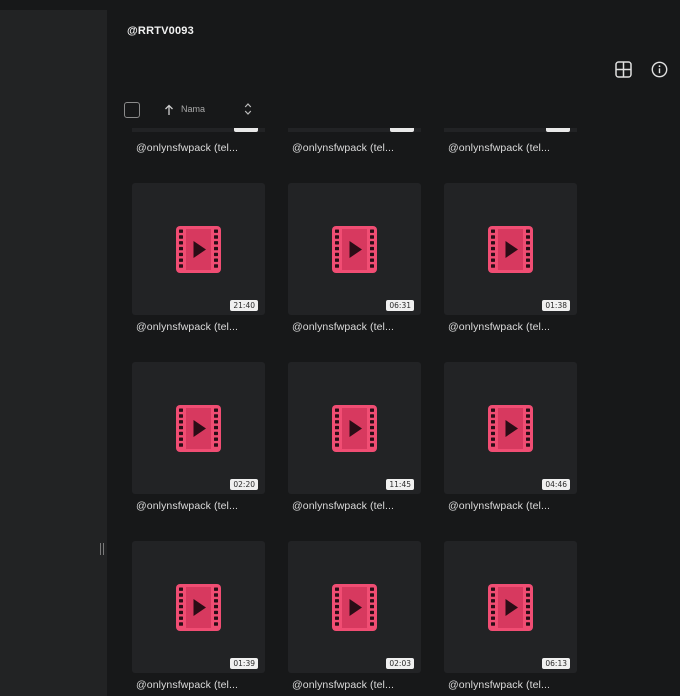 The width and height of the screenshot is (680, 696). I want to click on duration-badge: 11:45, so click(400, 484).